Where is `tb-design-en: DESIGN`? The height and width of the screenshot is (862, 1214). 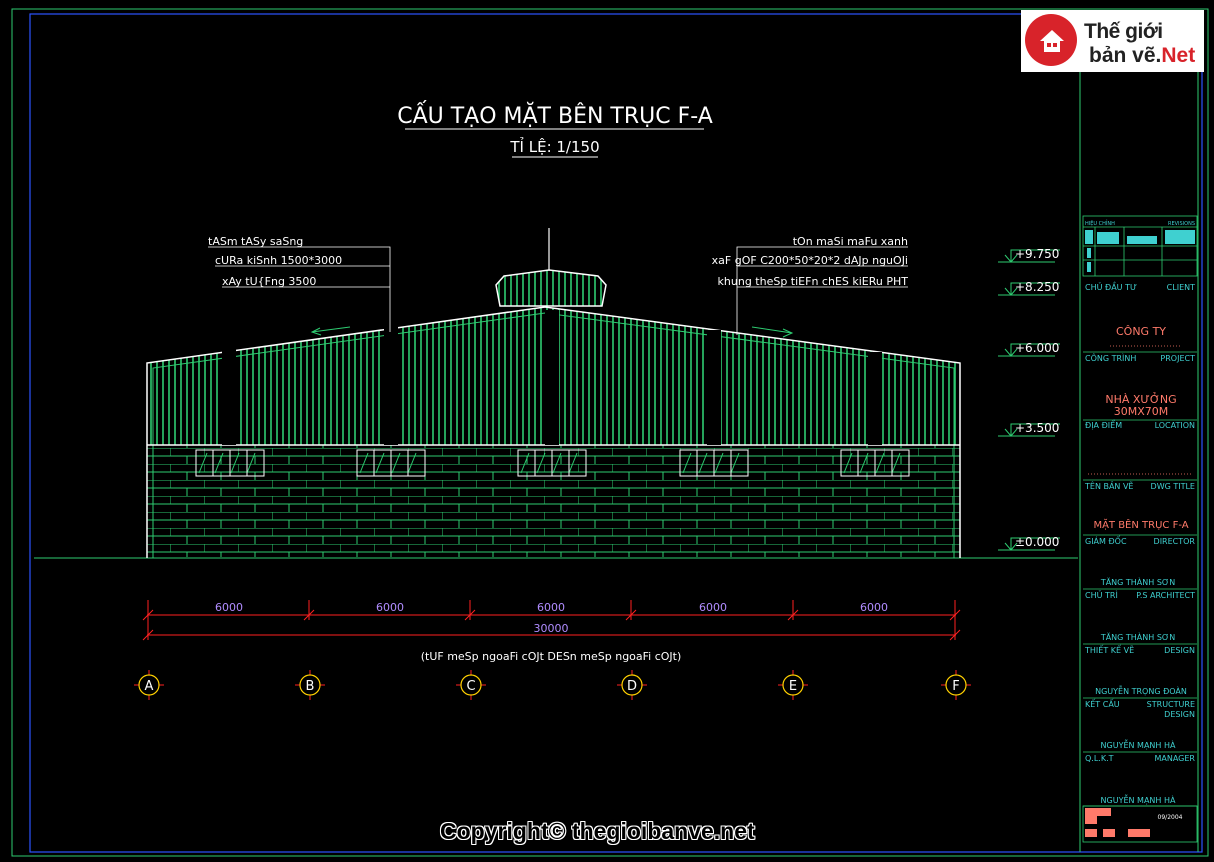
tb-design-en: DESIGN is located at coordinates (1179, 650).